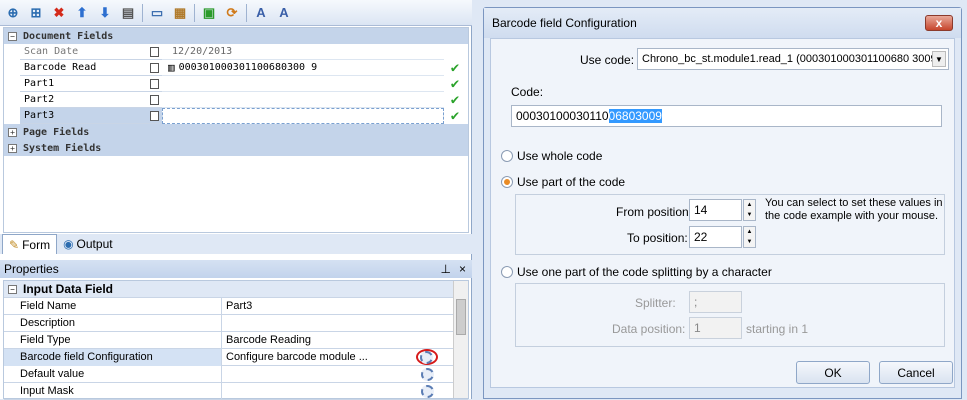 The image size is (967, 400). I want to click on field-row-part3: Part3 ✔, so click(236, 116).